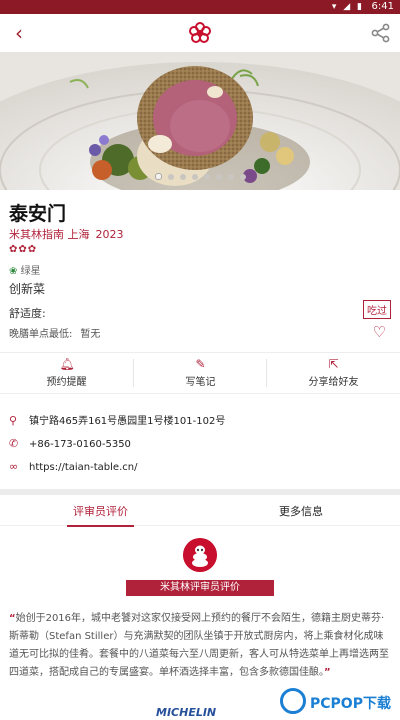 This screenshot has height=720, width=400. What do you see at coordinates (158, 176) in the screenshot?
I see `carousel-dot-active` at bounding box center [158, 176].